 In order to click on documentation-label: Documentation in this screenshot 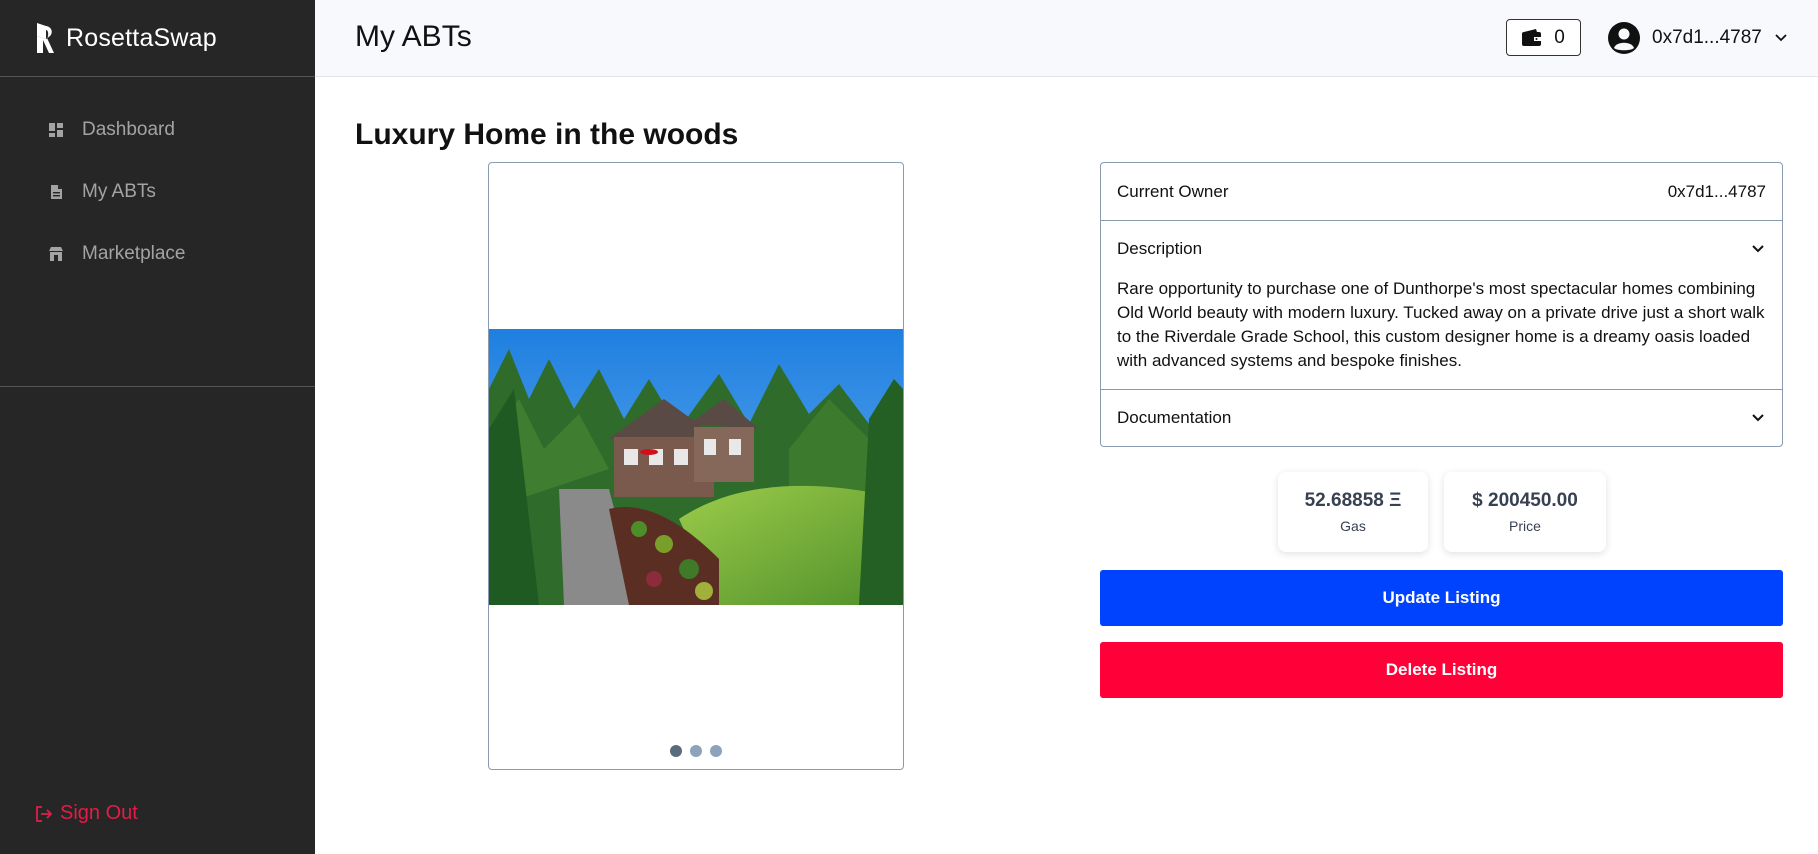, I will do `click(1174, 417)`.